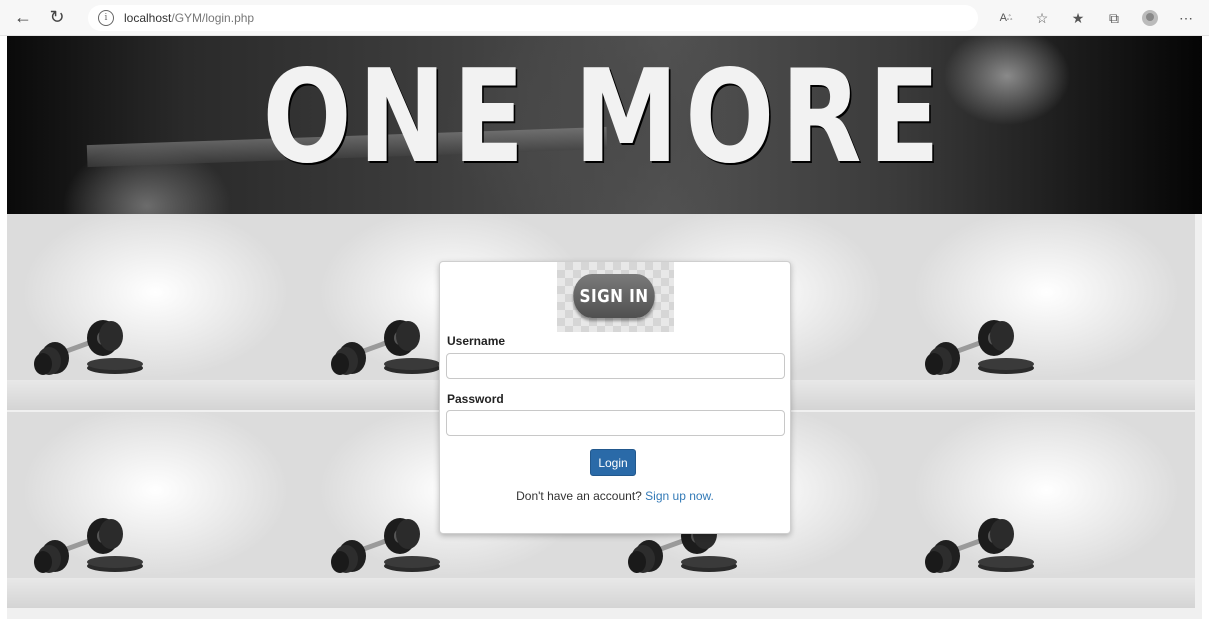 The width and height of the screenshot is (1209, 619). Describe the element at coordinates (475, 399) in the screenshot. I see `password-label: Password` at that location.